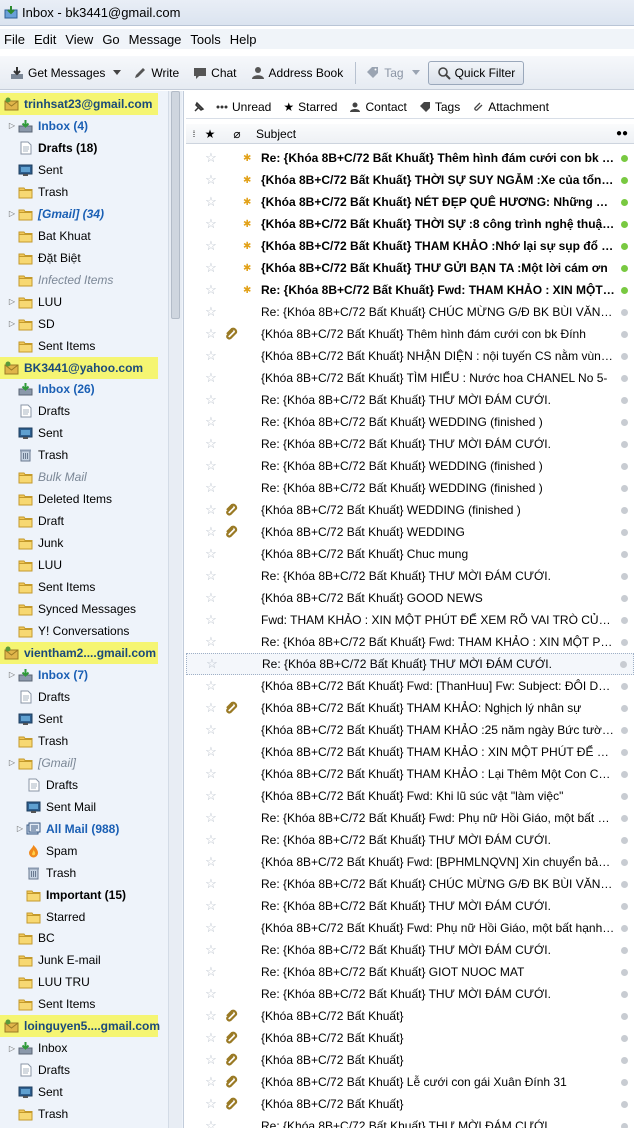  What do you see at coordinates (384, 73) in the screenshot?
I see `tag-button: Tag` at bounding box center [384, 73].